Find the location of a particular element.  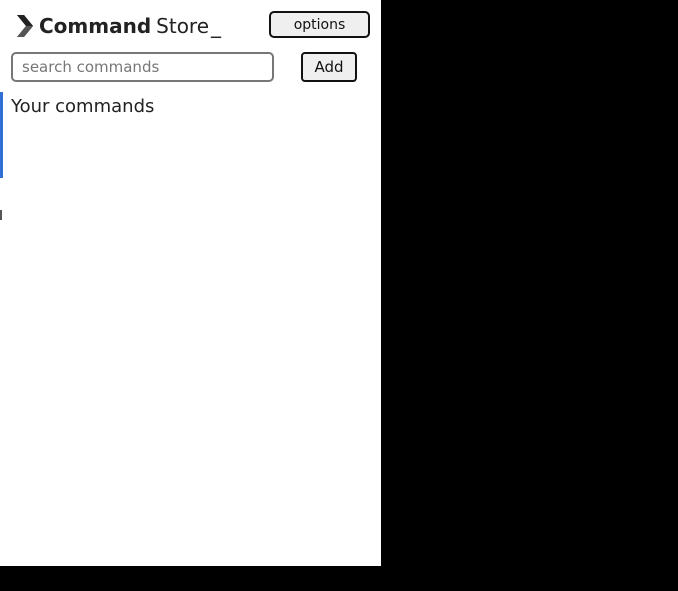

app-title-secondary: Store is located at coordinates (183, 26).